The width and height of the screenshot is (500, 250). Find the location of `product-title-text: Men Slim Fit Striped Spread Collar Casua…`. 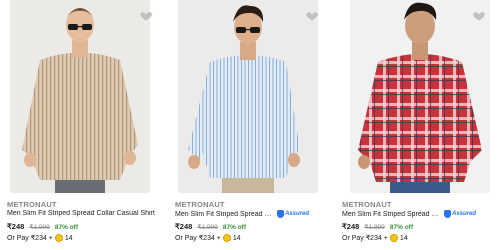

product-title-text: Men Slim Fit Striped Spread Collar Casua… is located at coordinates (81, 213).